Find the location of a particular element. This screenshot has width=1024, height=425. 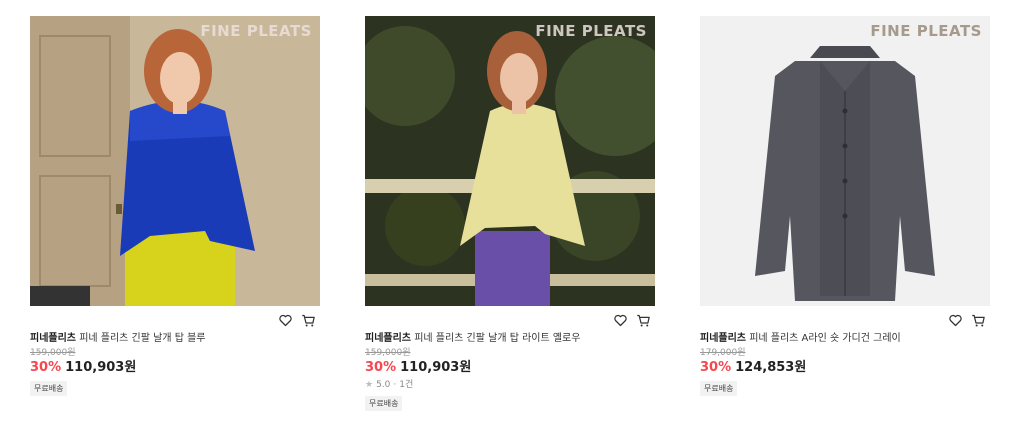

product-name: 피네 플리츠 긴팔 날개 탑 라이트 옐로우 is located at coordinates (497, 338).